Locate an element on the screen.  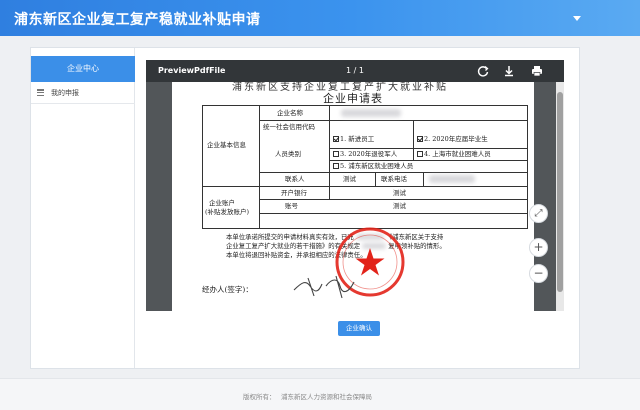
print-icon is located at coordinates (537, 71).